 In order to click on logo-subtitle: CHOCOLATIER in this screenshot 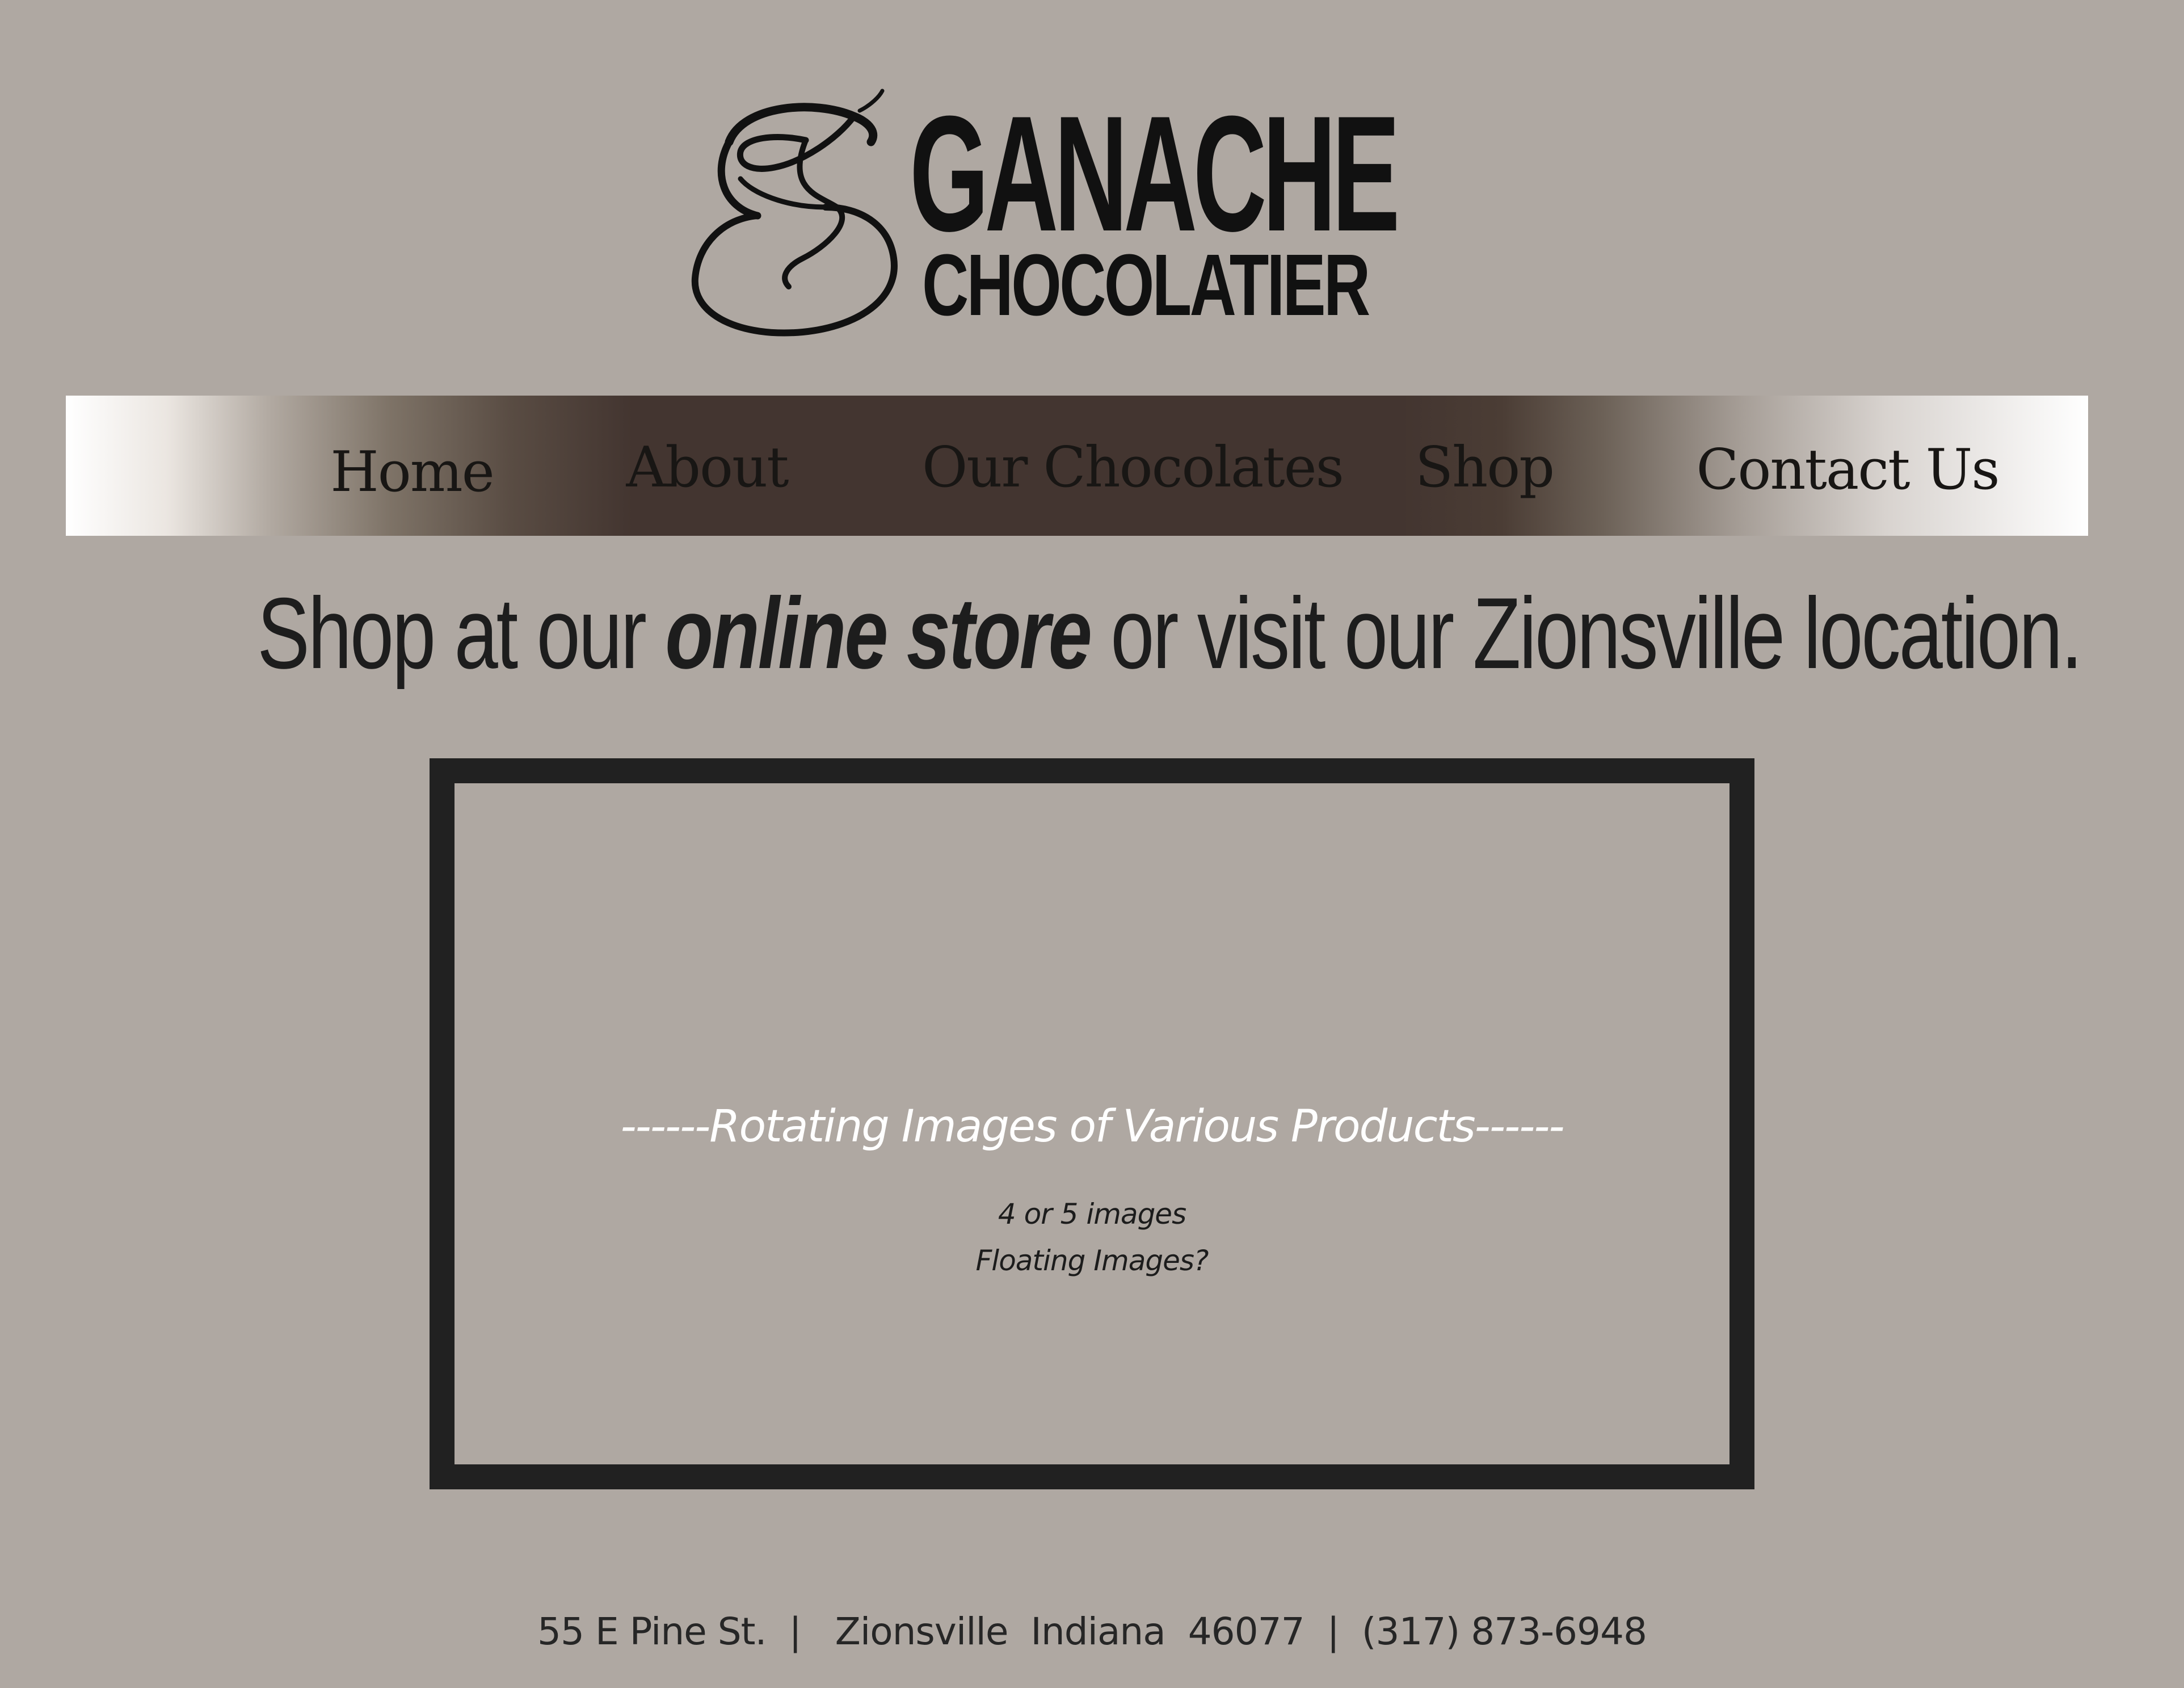, I will do `click(1146, 285)`.